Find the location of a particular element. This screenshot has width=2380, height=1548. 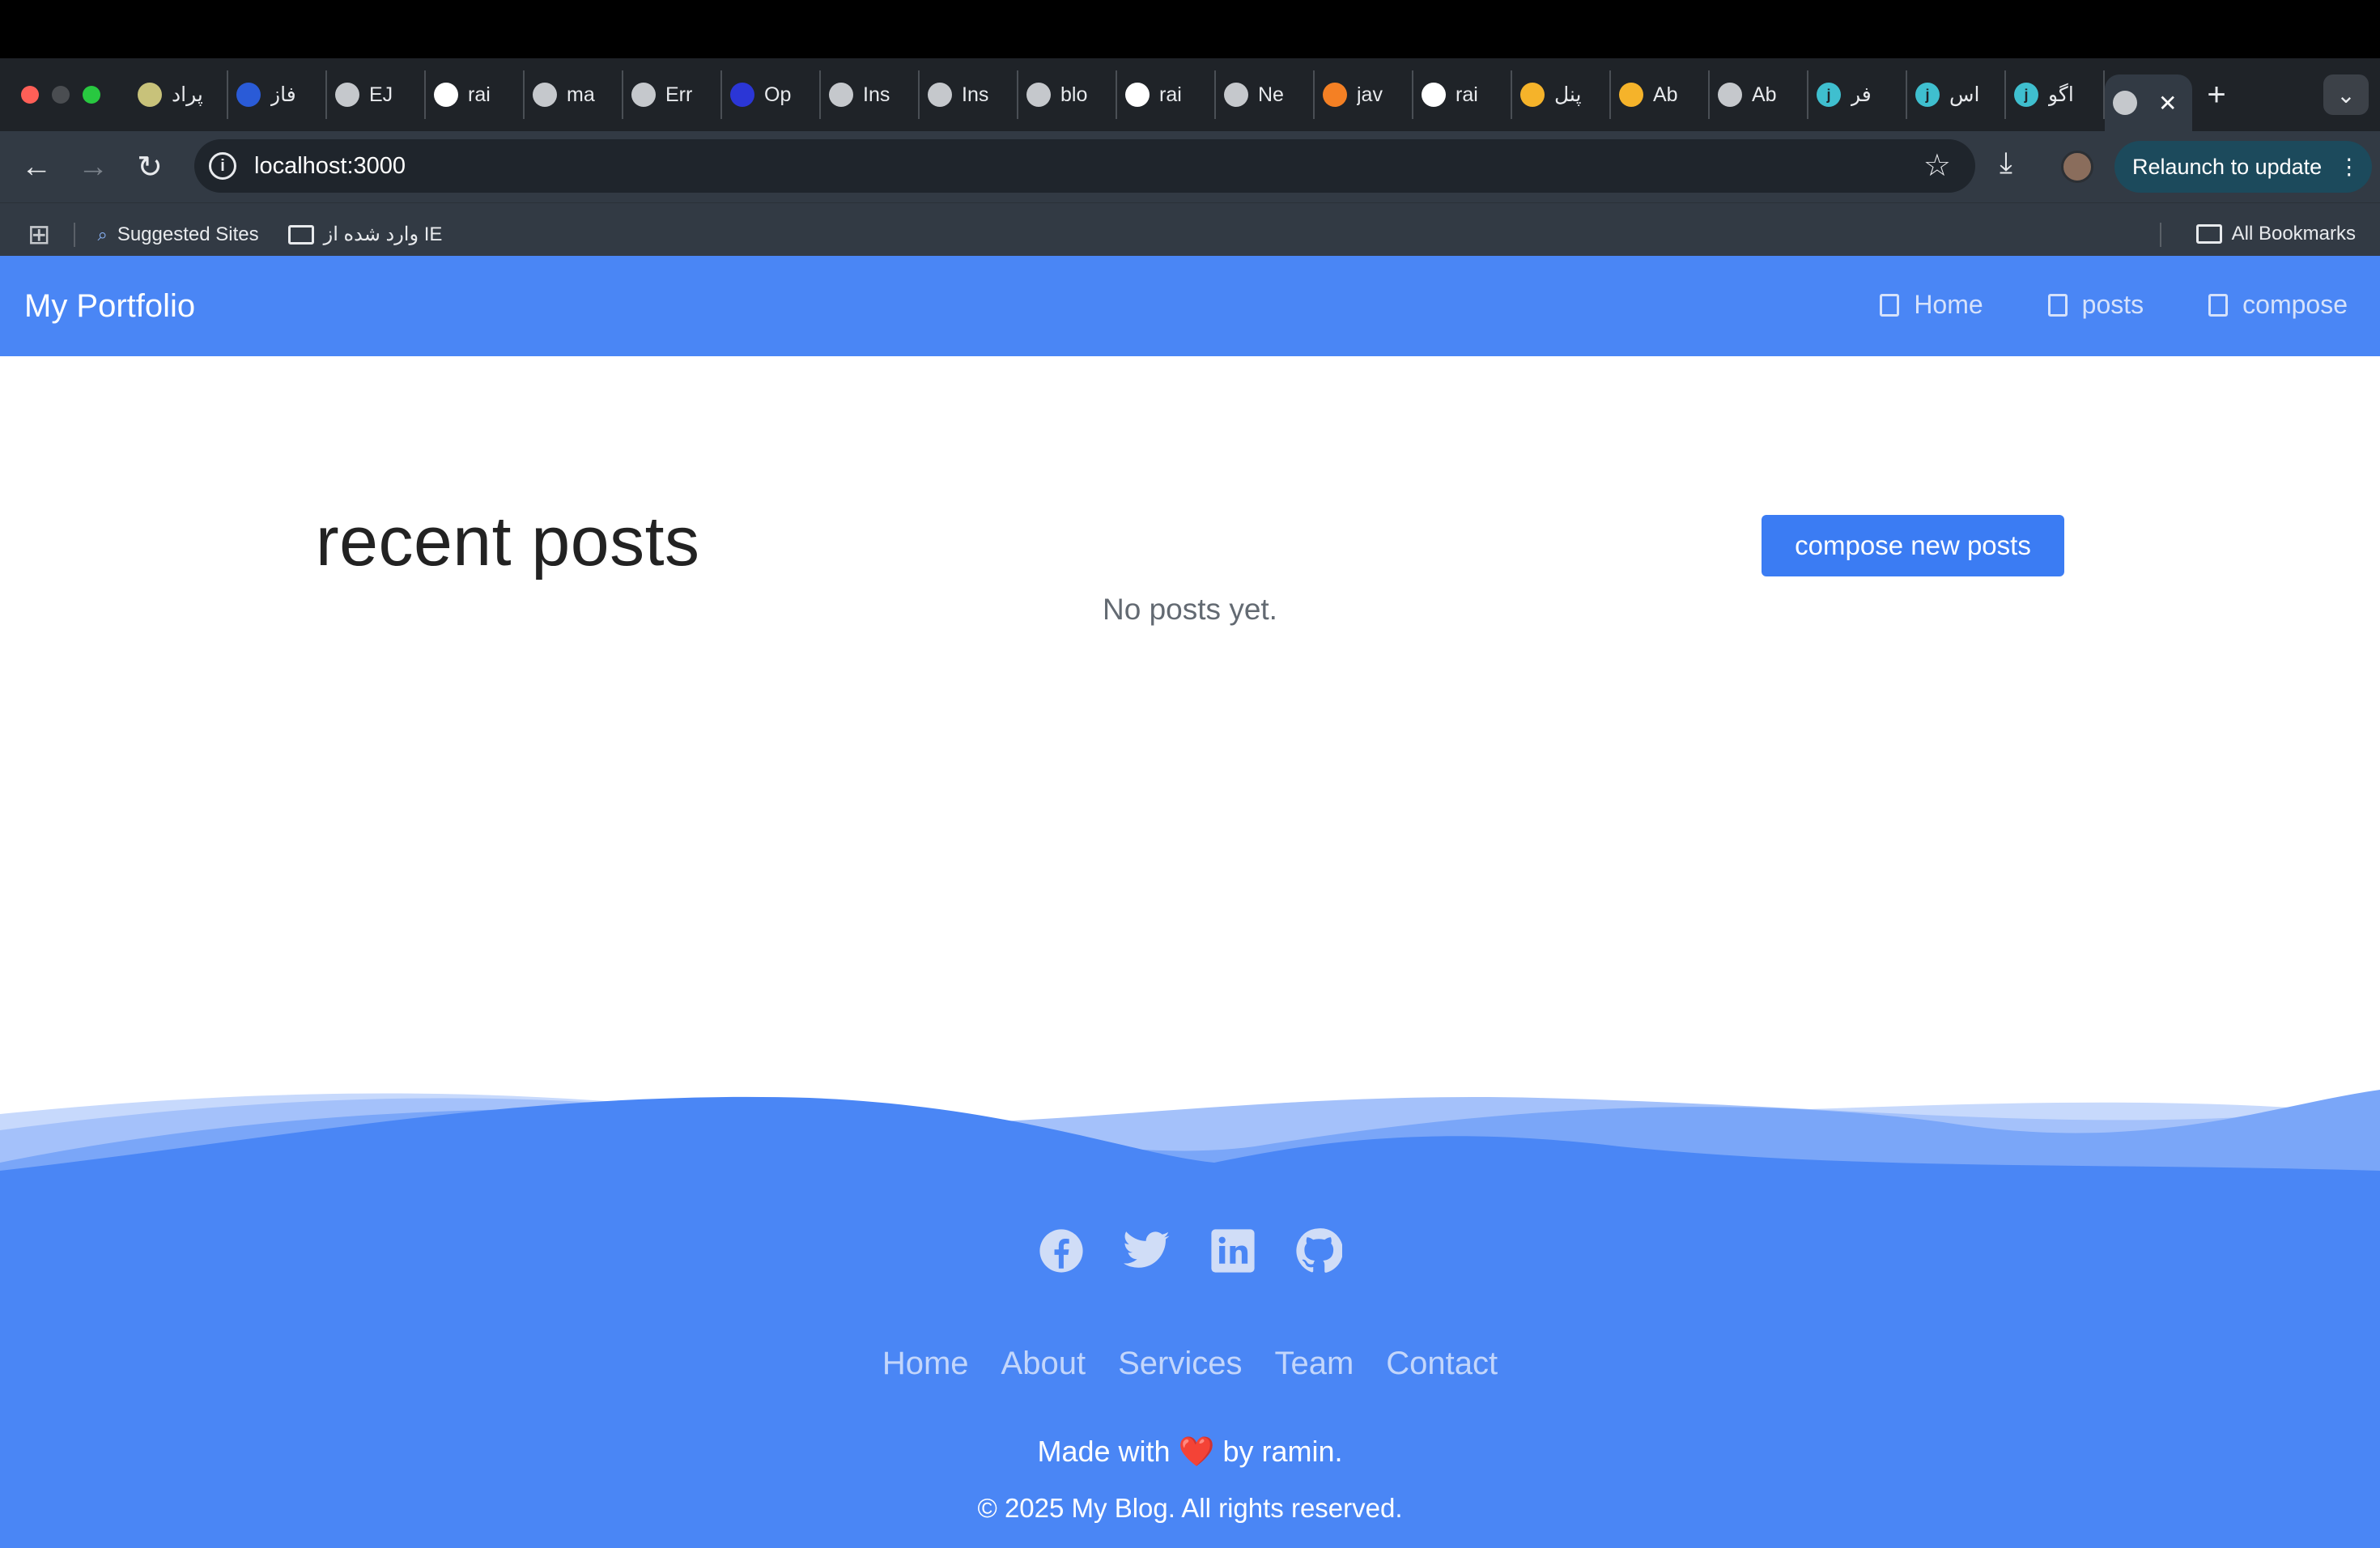

page-title: recent posts is located at coordinates (508, 541).